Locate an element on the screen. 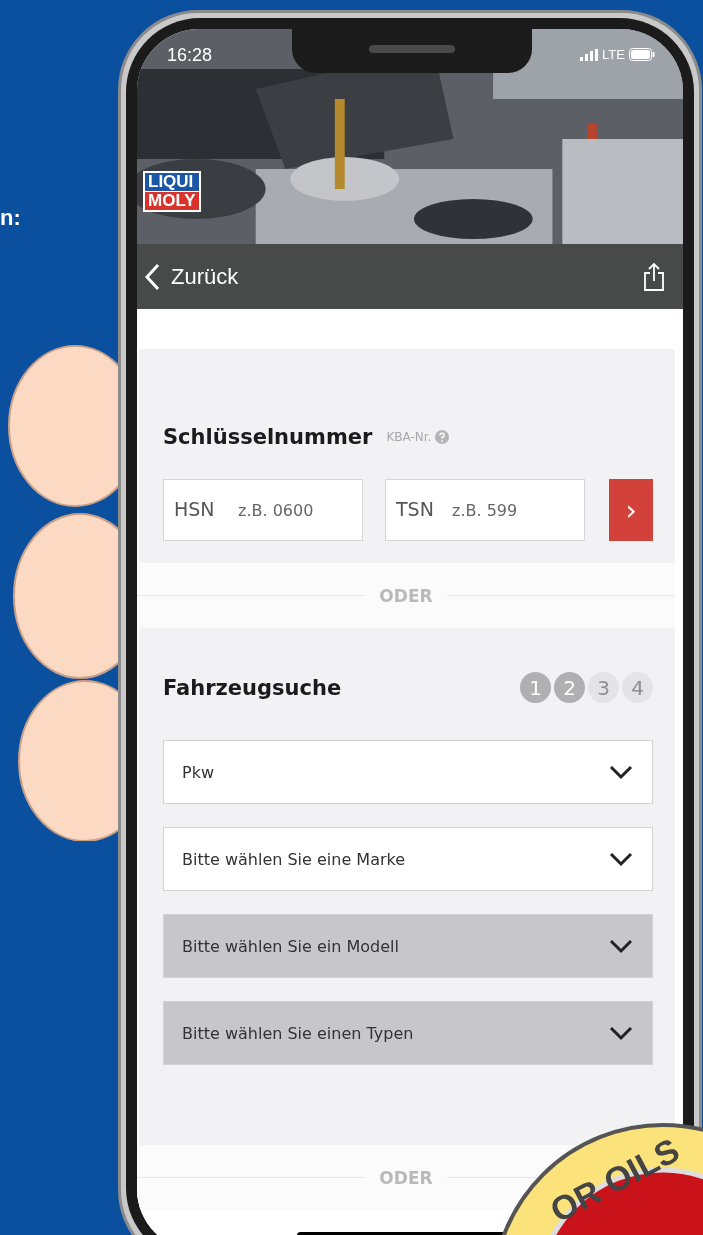 The height and width of the screenshot is (1235, 703). share-icon is located at coordinates (654, 276).